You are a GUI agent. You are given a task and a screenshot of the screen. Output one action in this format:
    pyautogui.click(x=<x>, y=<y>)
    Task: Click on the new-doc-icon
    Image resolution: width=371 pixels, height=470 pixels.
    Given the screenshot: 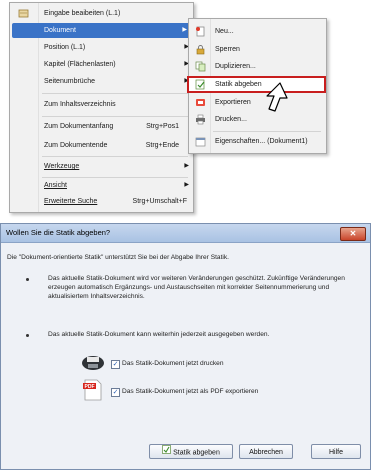 What is the action you would take?
    pyautogui.click(x=200, y=31)
    